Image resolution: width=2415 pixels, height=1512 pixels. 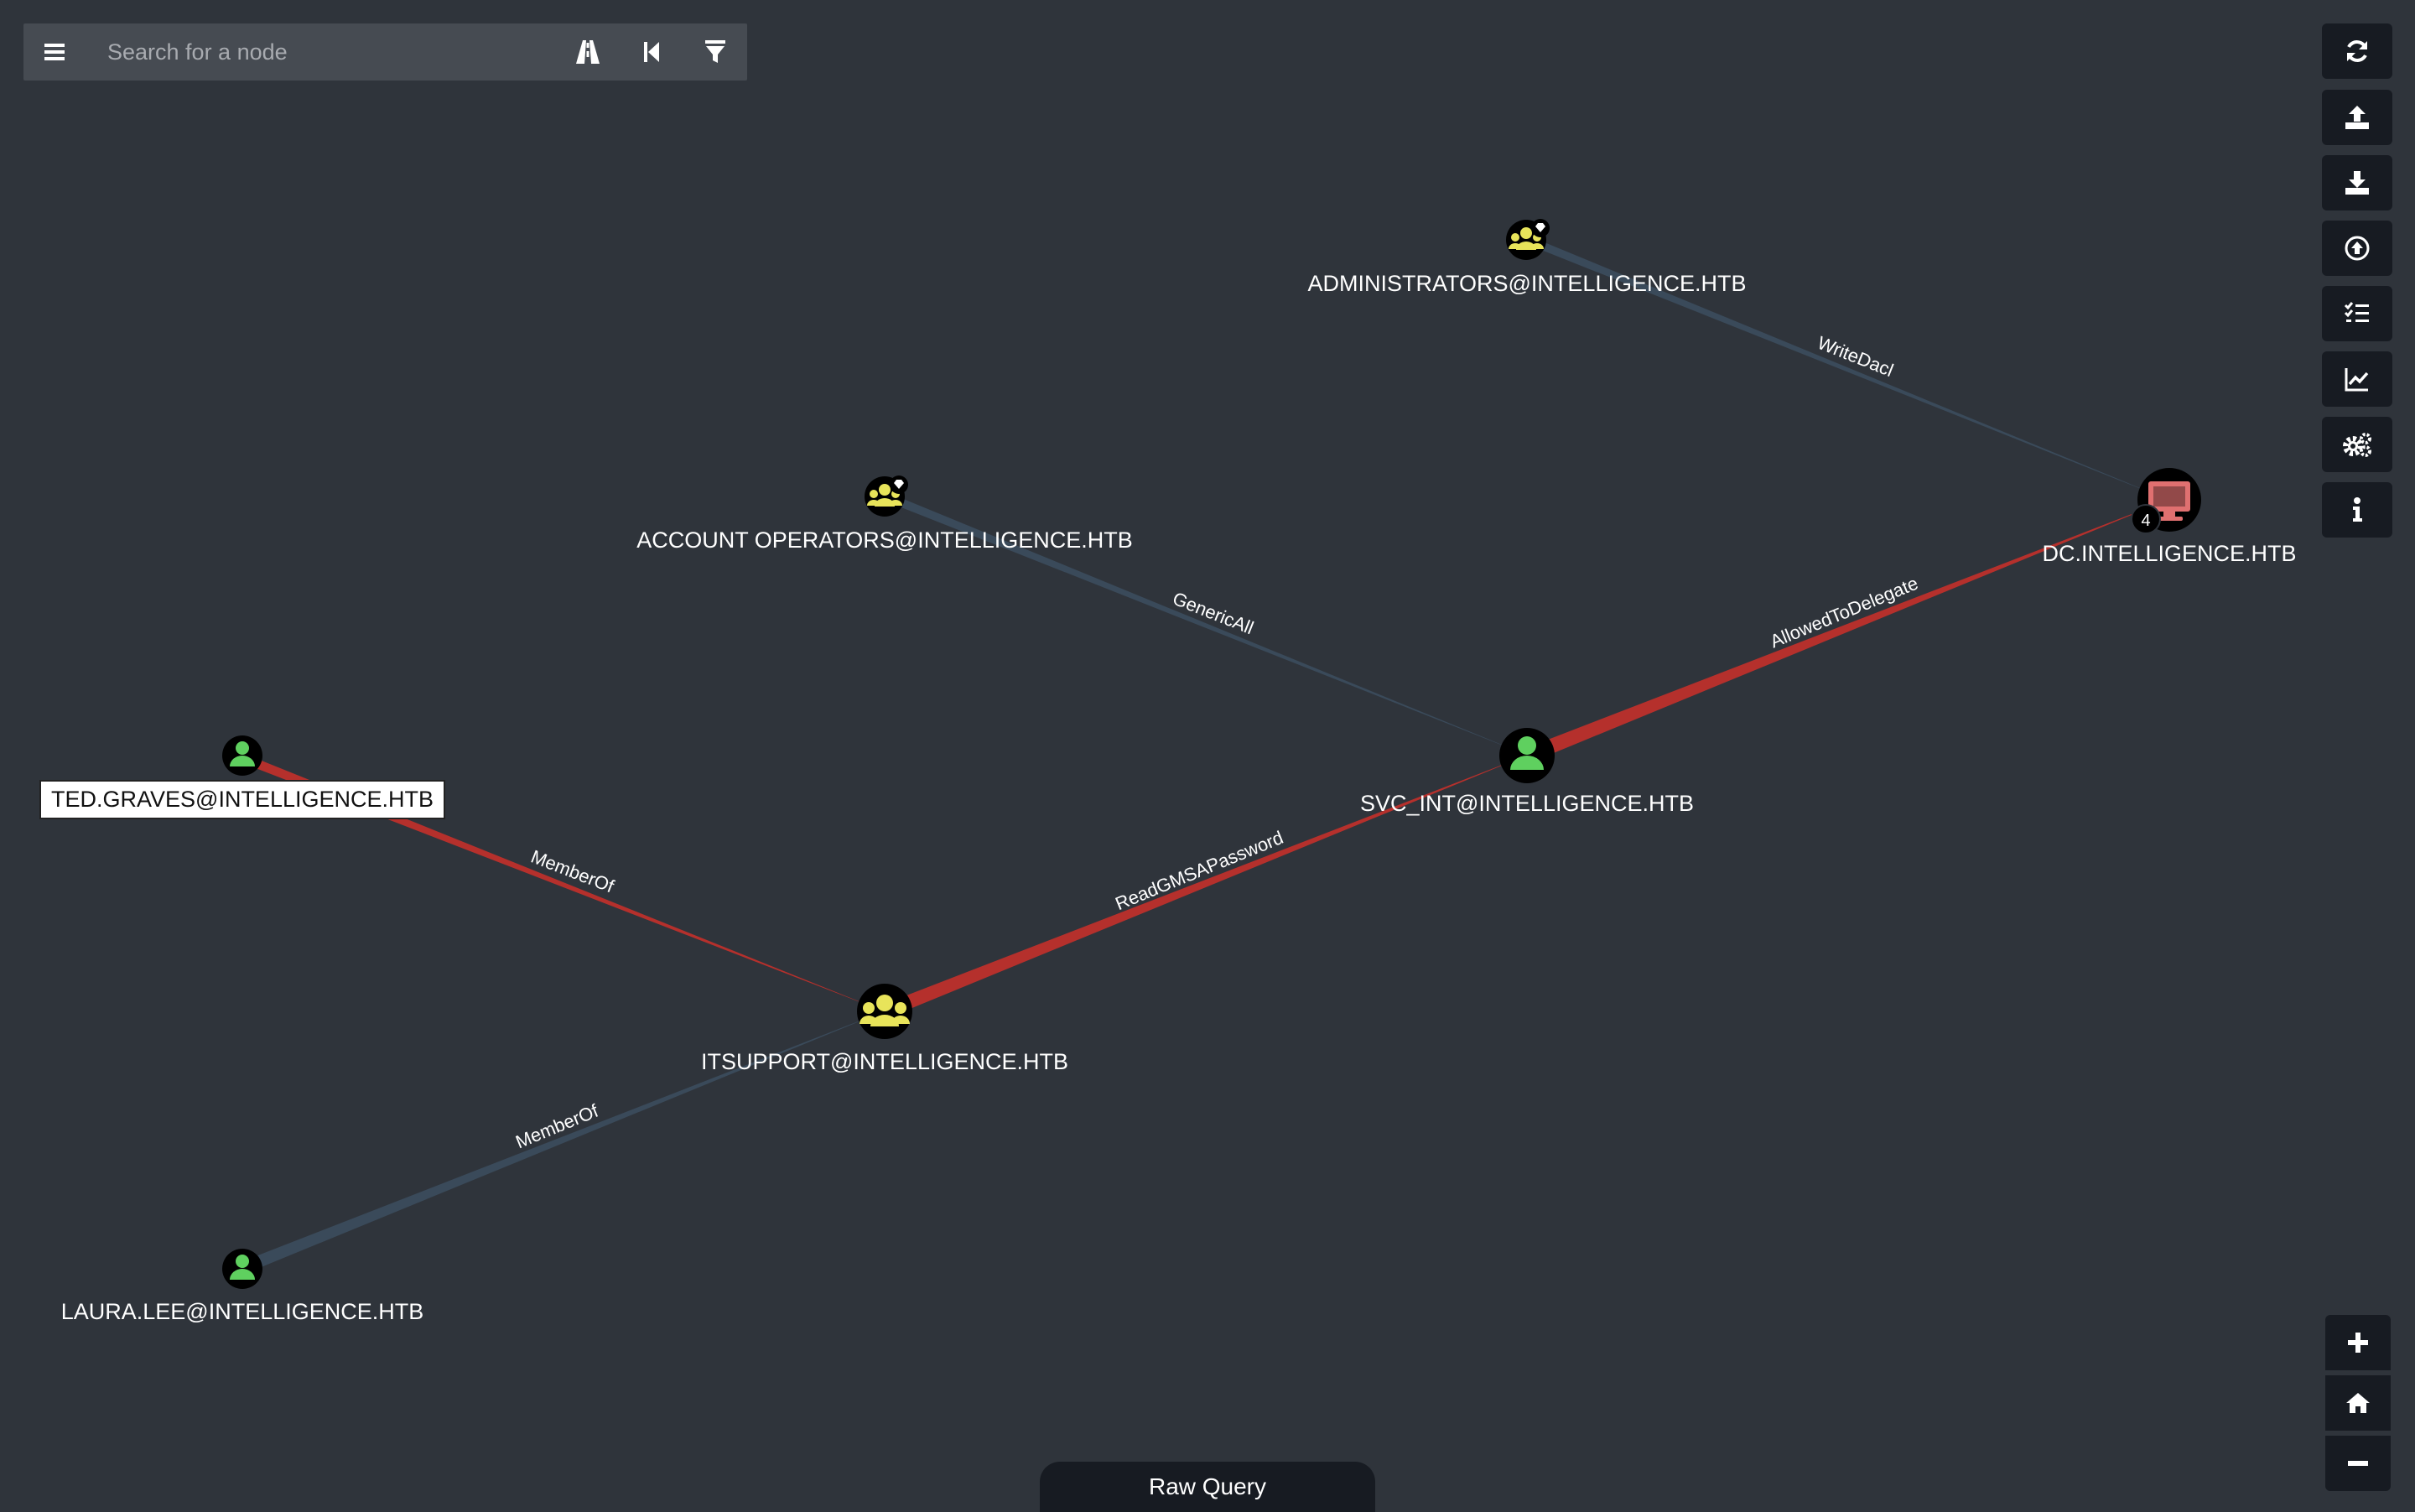 I want to click on refresh-button, so click(x=2357, y=51).